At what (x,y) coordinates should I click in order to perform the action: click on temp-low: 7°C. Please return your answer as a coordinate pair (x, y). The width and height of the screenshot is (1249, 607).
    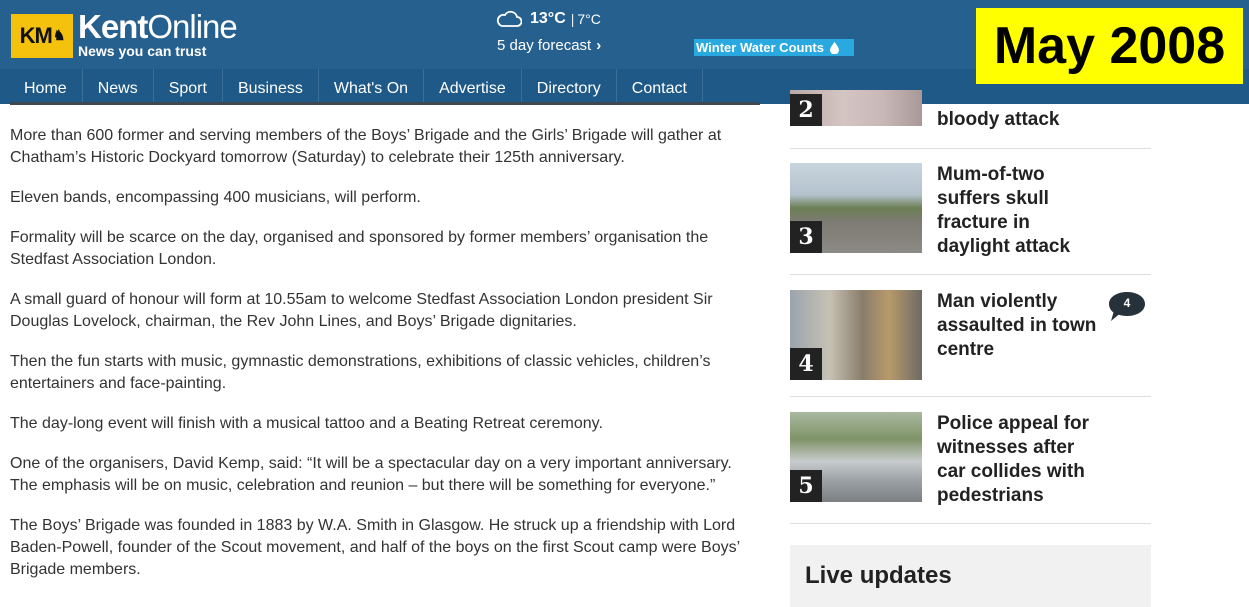
    Looking at the image, I should click on (589, 19).